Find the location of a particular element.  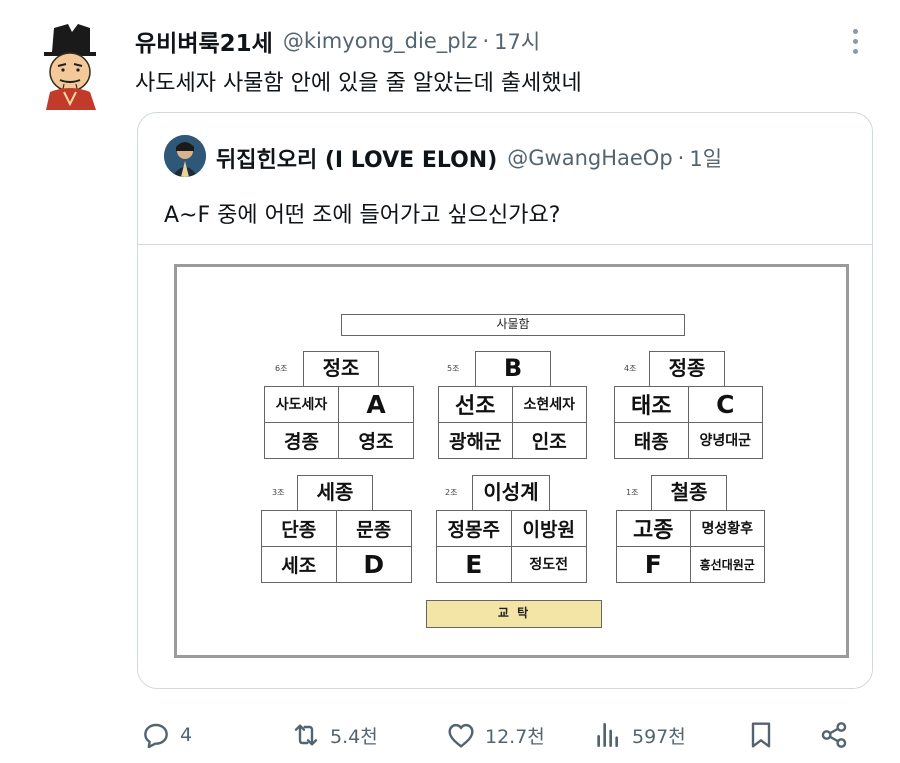

seat-cell: 문종 is located at coordinates (373, 529).